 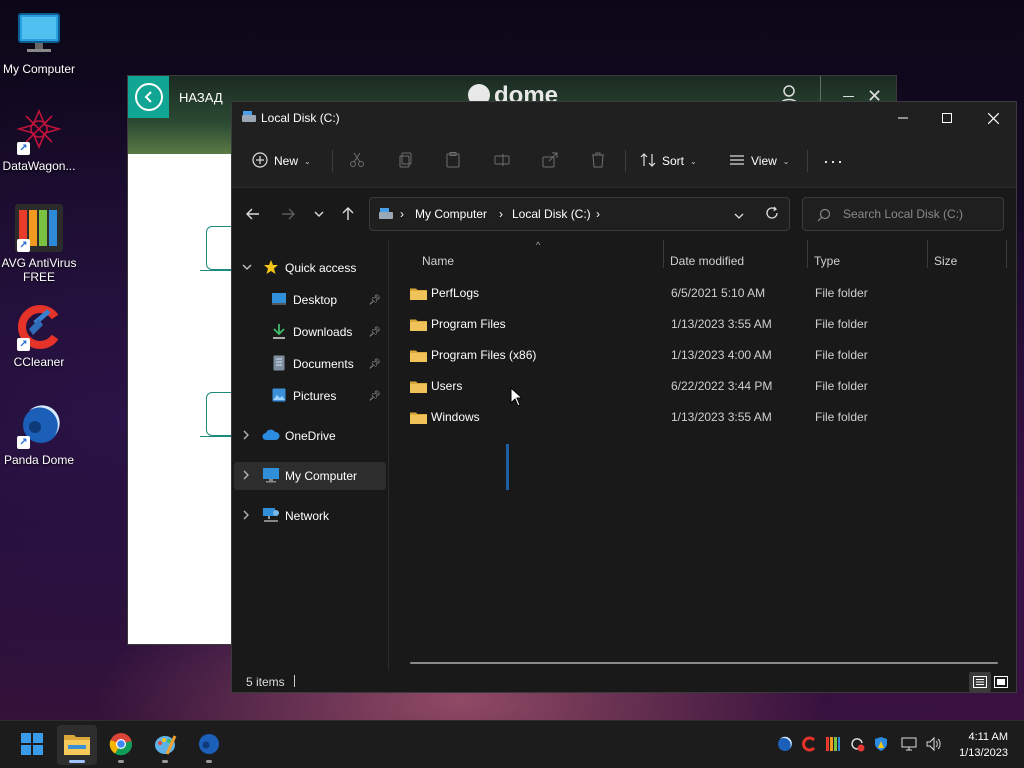 What do you see at coordinates (598, 161) in the screenshot?
I see `delete-button` at bounding box center [598, 161].